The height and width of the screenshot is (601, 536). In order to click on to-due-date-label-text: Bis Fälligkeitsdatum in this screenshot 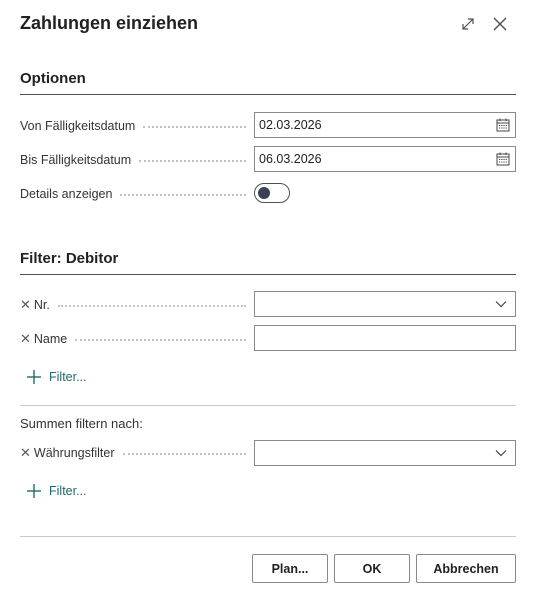, I will do `click(76, 160)`.